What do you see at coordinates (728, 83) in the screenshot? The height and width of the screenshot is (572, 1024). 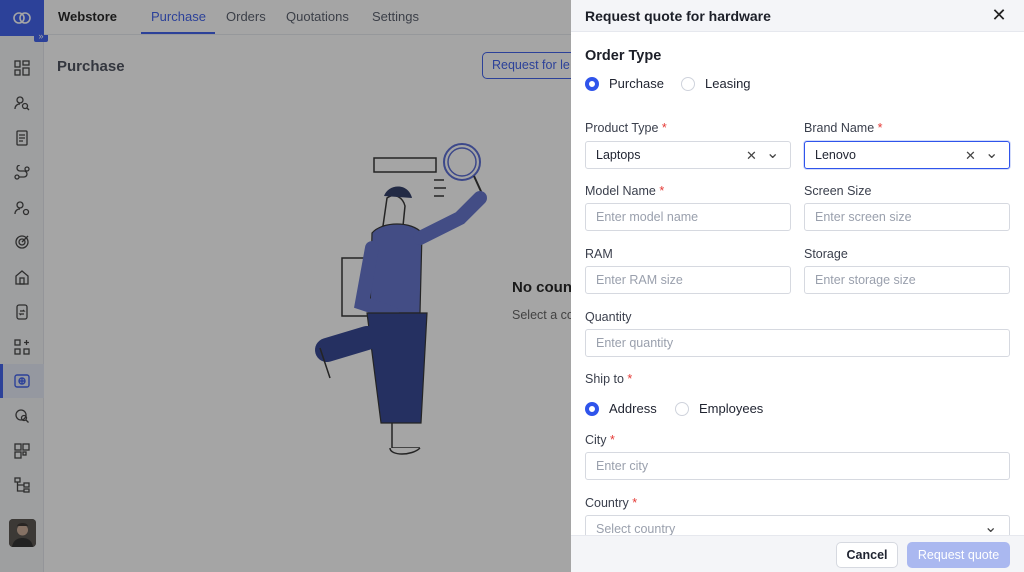 I see `radio-leasing-label: Leasing` at bounding box center [728, 83].